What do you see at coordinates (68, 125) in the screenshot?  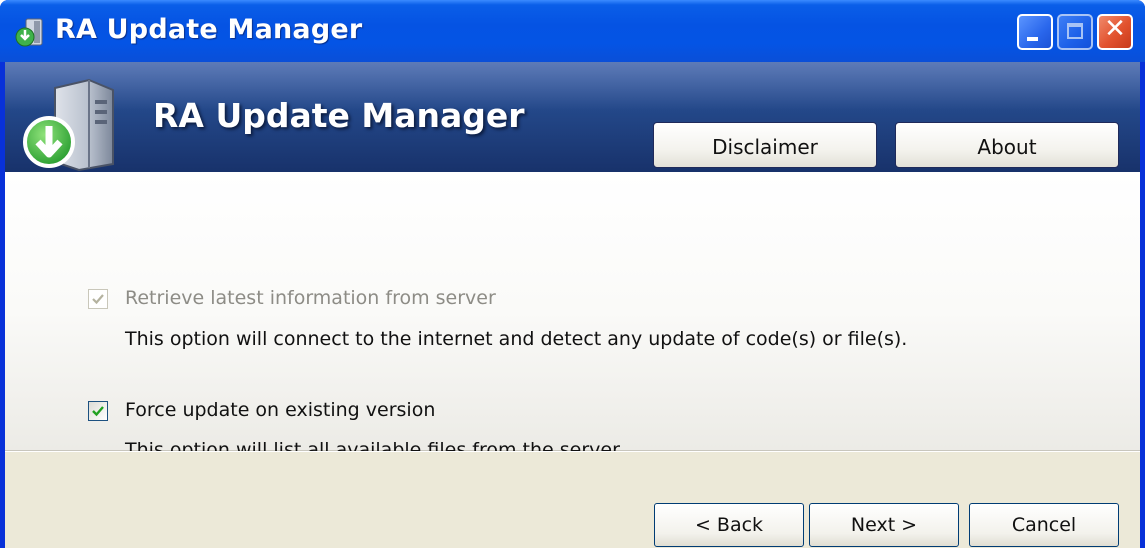 I see `server-download-icon` at bounding box center [68, 125].